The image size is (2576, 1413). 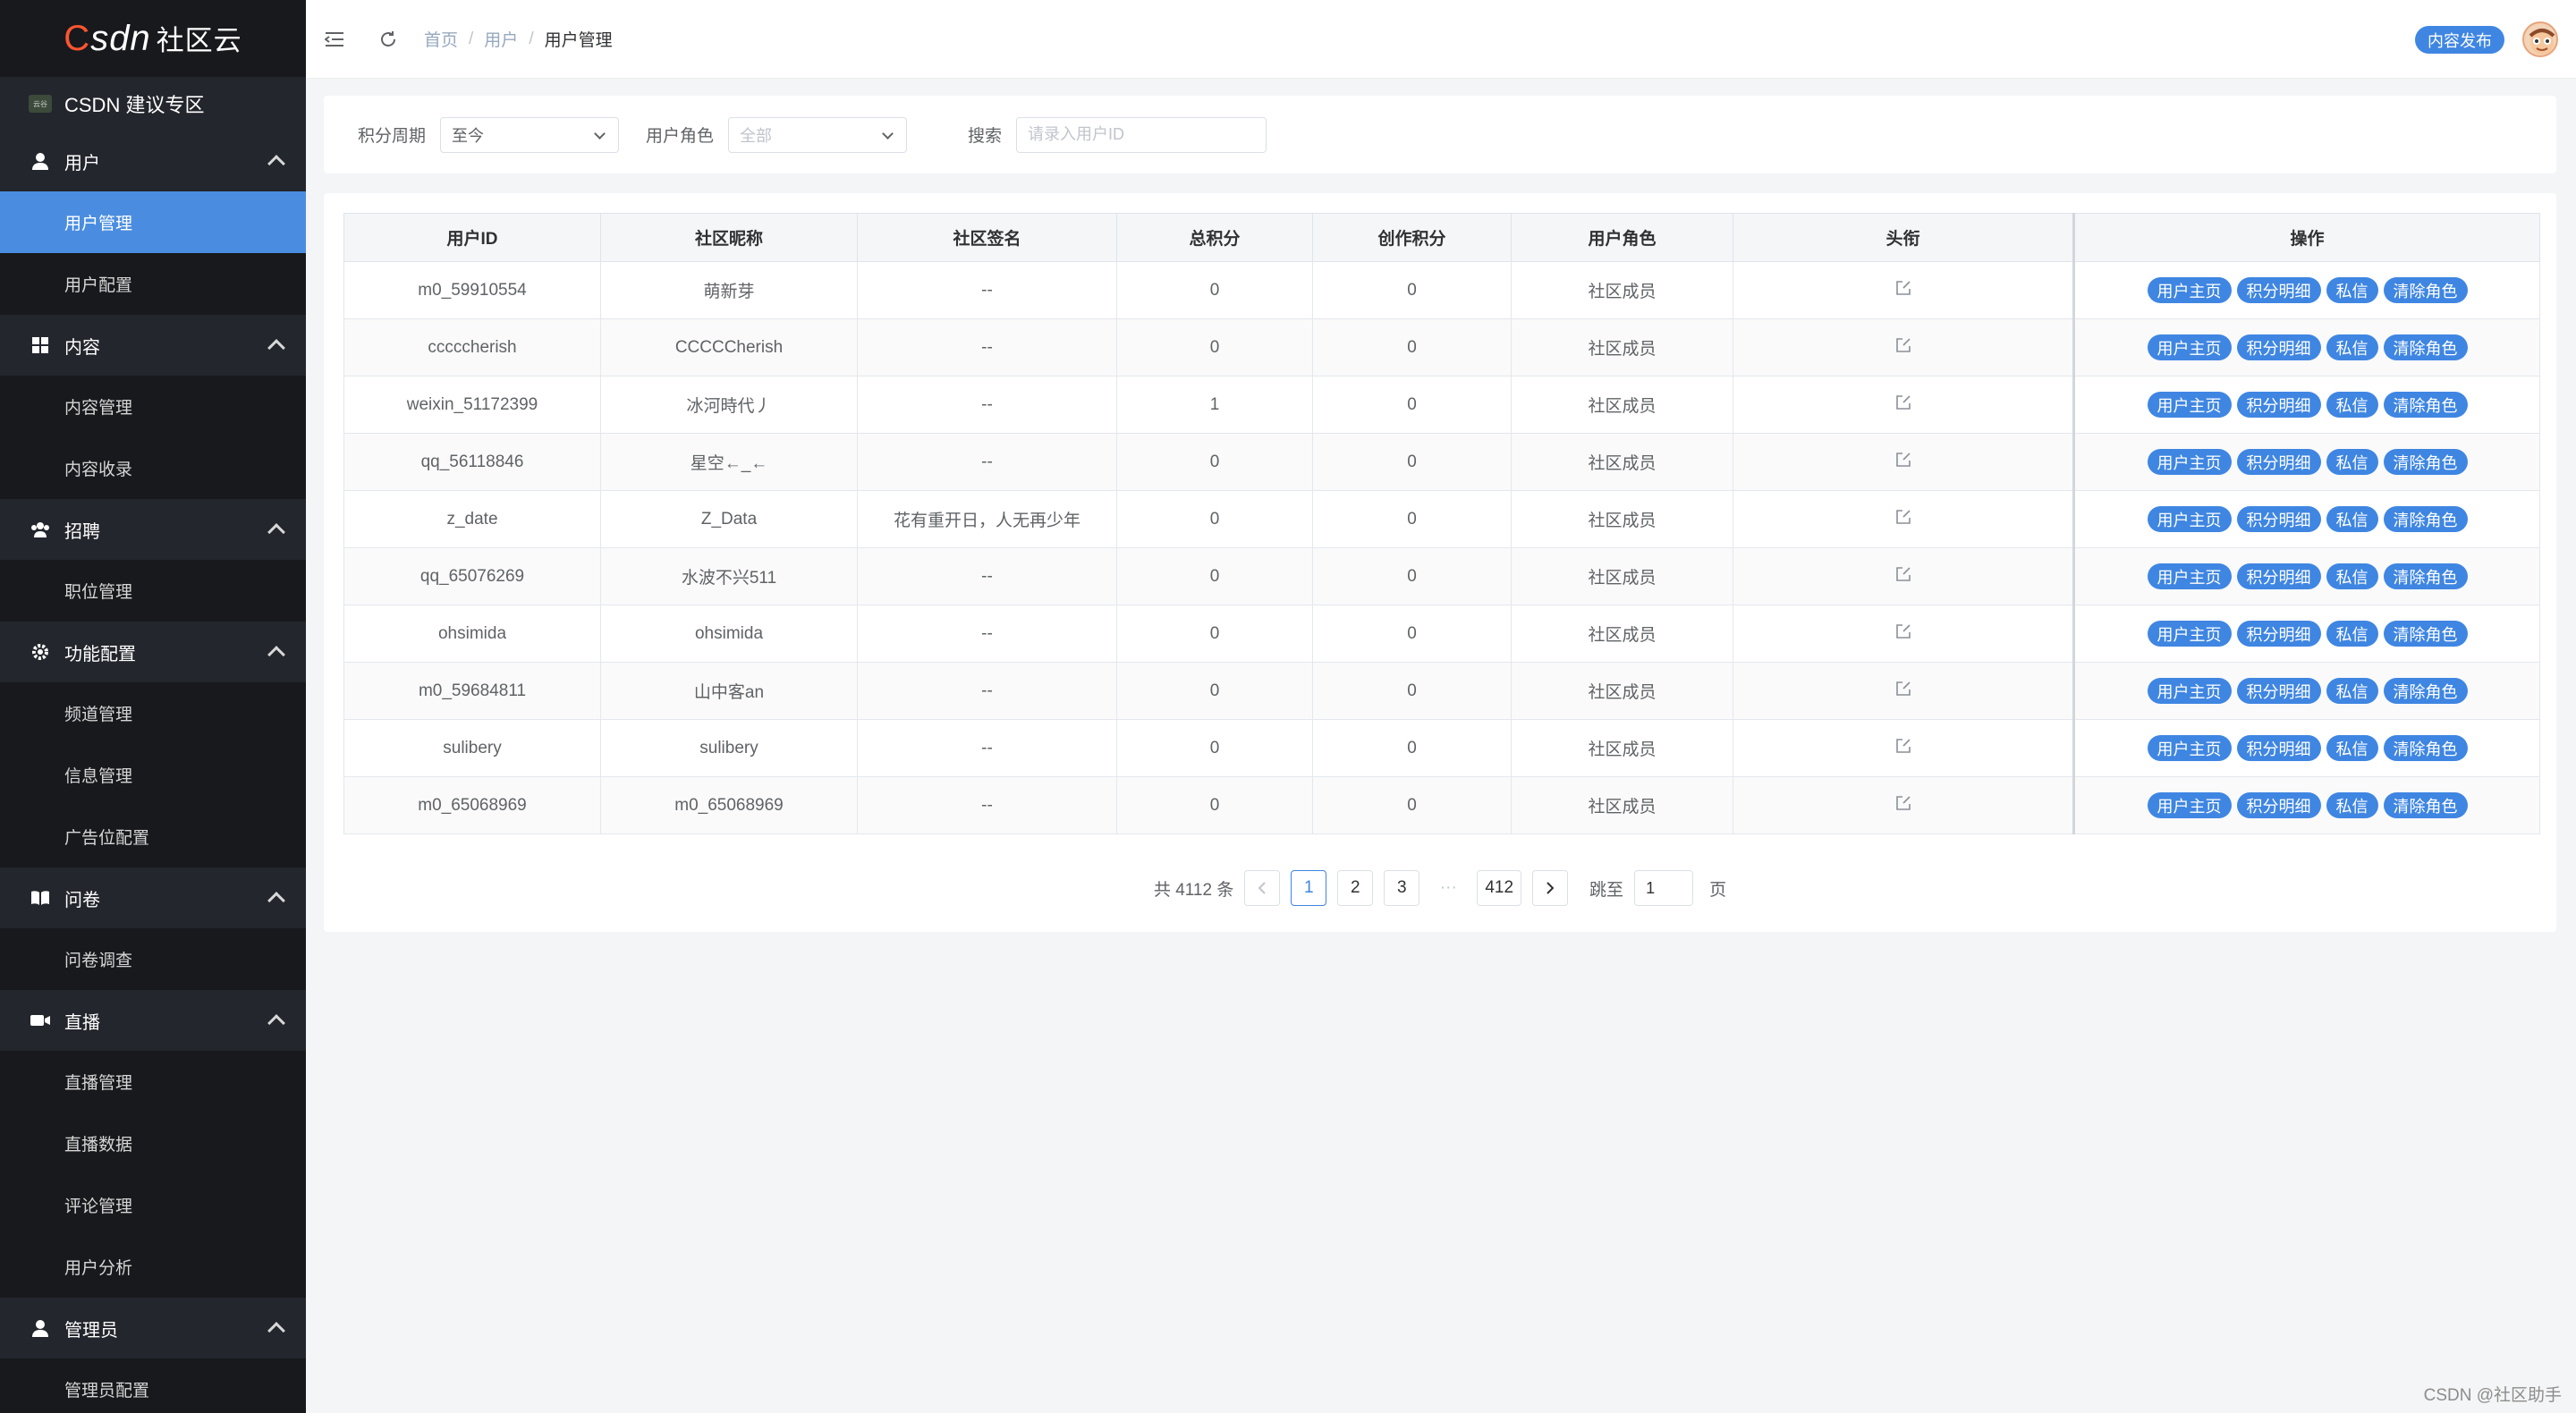 What do you see at coordinates (153, 406) in the screenshot?
I see `sidebar-item: 内容管理` at bounding box center [153, 406].